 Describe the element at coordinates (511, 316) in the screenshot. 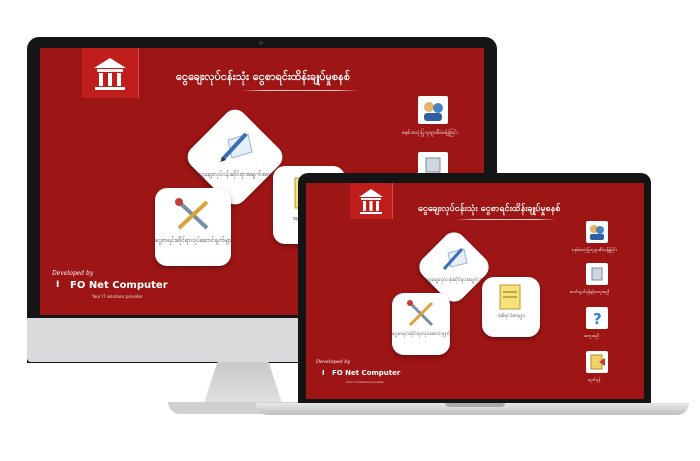

I see `card-reports-caption: အစီရင်ခံစာများ` at that location.